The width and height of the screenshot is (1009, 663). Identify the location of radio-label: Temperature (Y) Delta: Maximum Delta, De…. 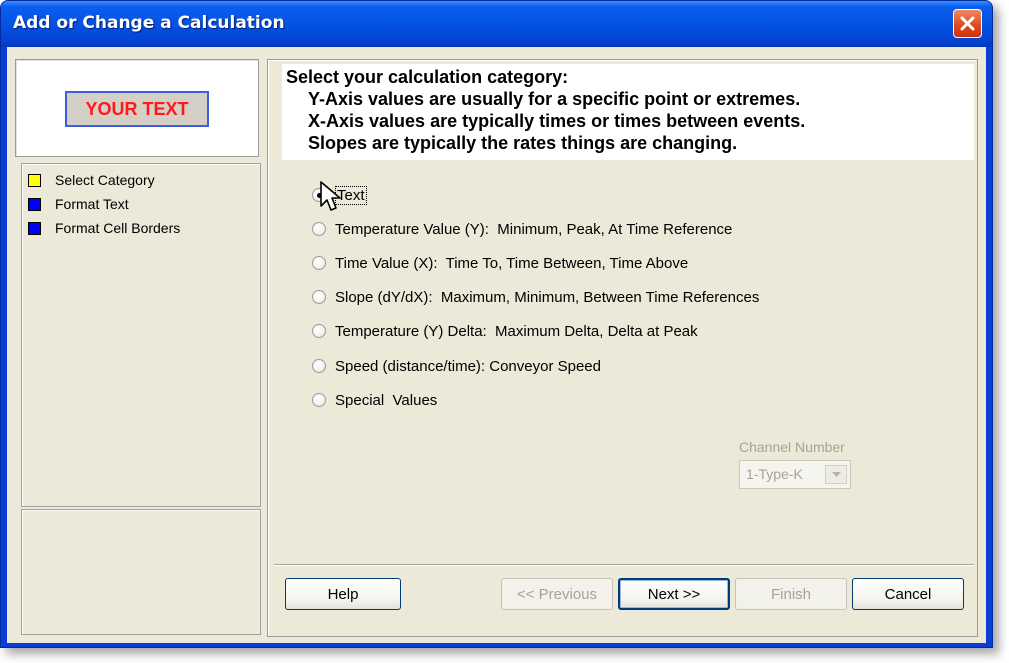
(516, 331).